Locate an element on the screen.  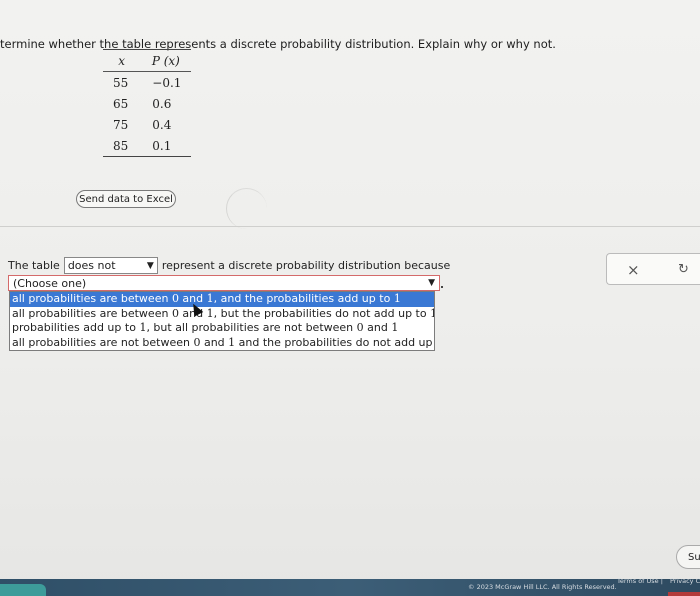
answer-prefix: The table is located at coordinates (34, 265).